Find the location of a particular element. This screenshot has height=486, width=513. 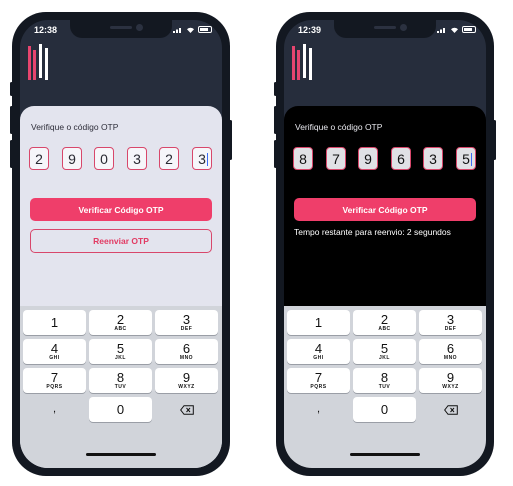

otp-digit-1: 8 is located at coordinates (303, 158).